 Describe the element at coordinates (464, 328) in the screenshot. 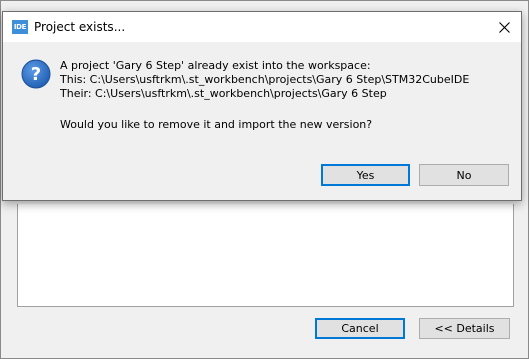

I see `details-button: << Details` at that location.